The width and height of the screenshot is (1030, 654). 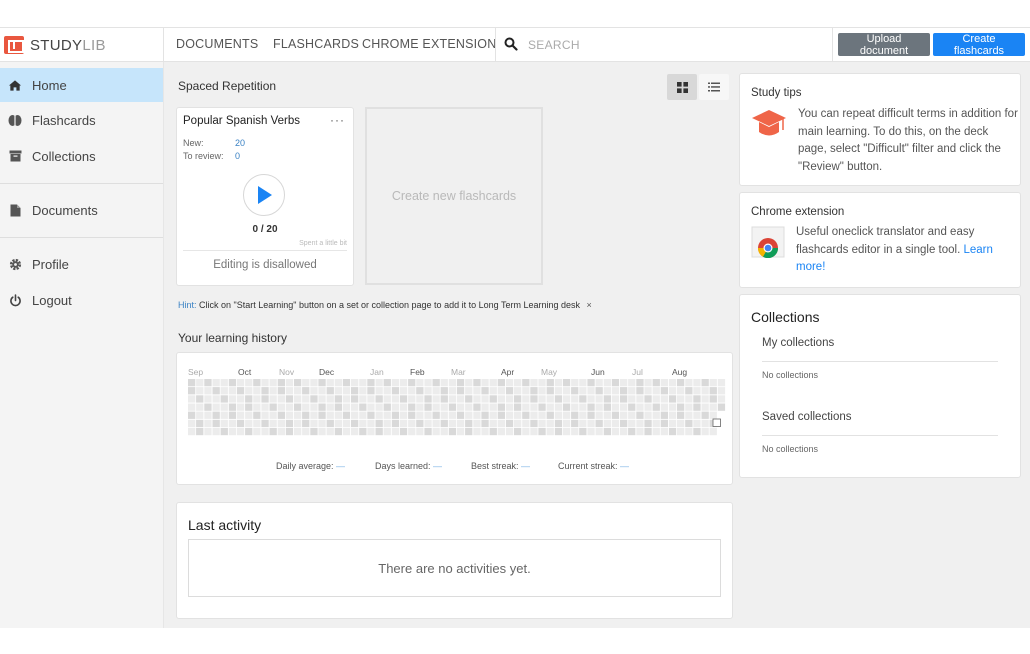 What do you see at coordinates (680, 372) in the screenshot?
I see `heatmap-month-label: Aug` at bounding box center [680, 372].